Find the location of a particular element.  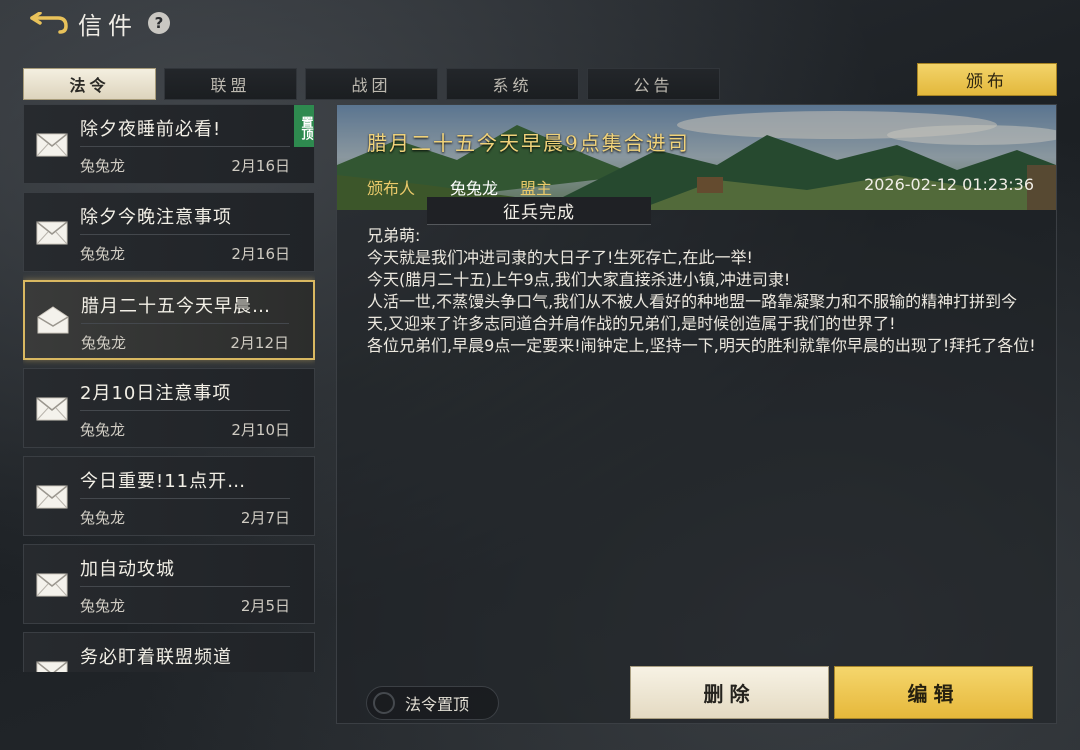

mail-subject: 加自动攻城 is located at coordinates (127, 569).